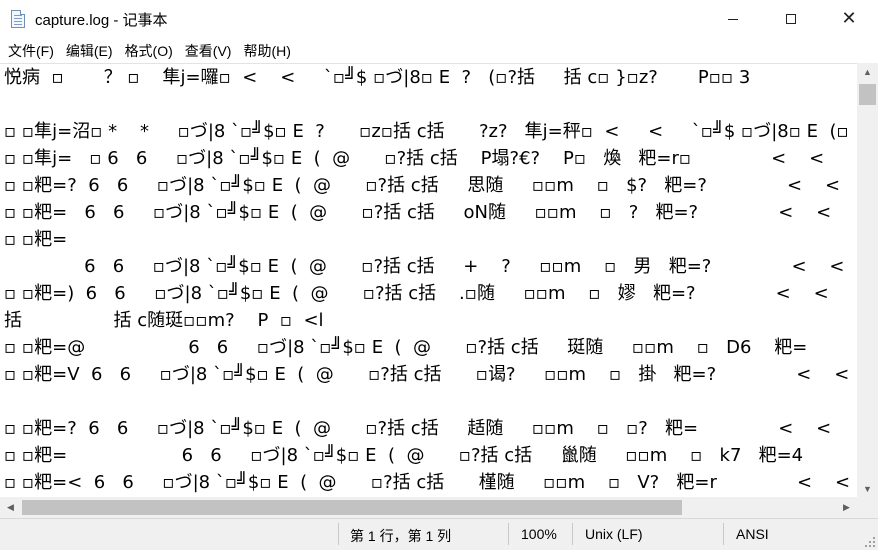  What do you see at coordinates (439, 50) in the screenshot?
I see `menu-bar: 文件(F) 编辑(E) 格式(O) 查看(V) 帮助(H)` at bounding box center [439, 50].